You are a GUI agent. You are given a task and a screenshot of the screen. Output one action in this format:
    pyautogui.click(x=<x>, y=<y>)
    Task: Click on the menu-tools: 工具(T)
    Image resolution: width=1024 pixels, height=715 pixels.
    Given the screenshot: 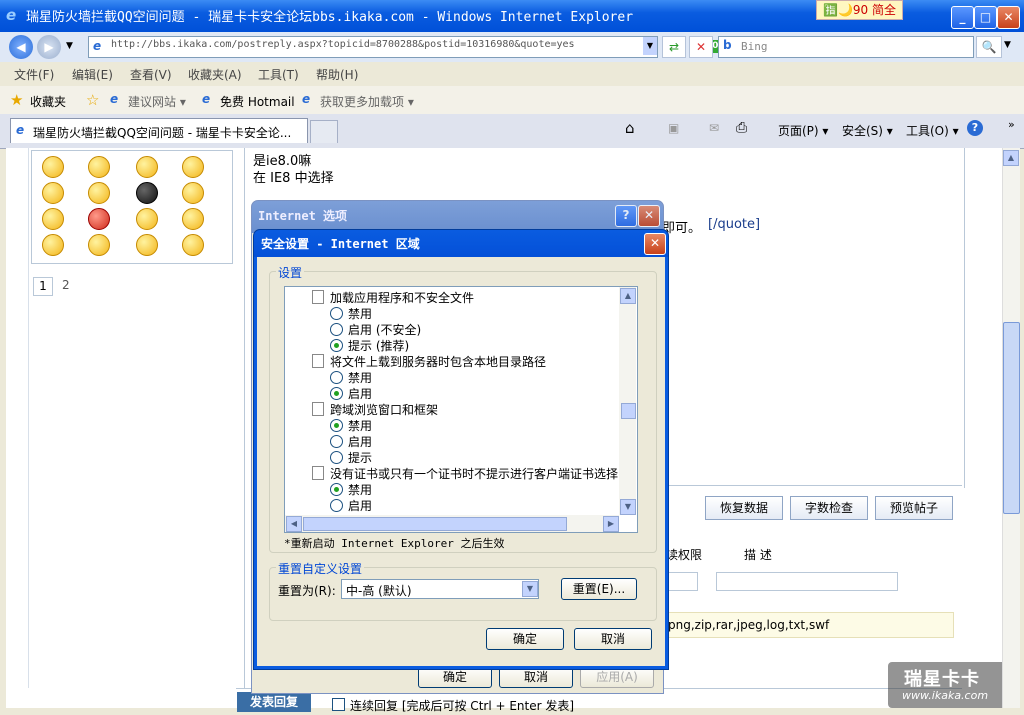 What is the action you would take?
    pyautogui.click(x=278, y=74)
    